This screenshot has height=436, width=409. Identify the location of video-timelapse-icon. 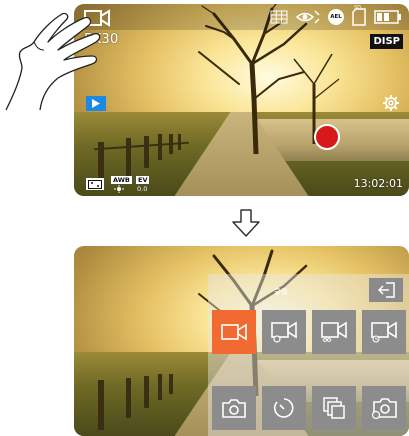
(284, 332).